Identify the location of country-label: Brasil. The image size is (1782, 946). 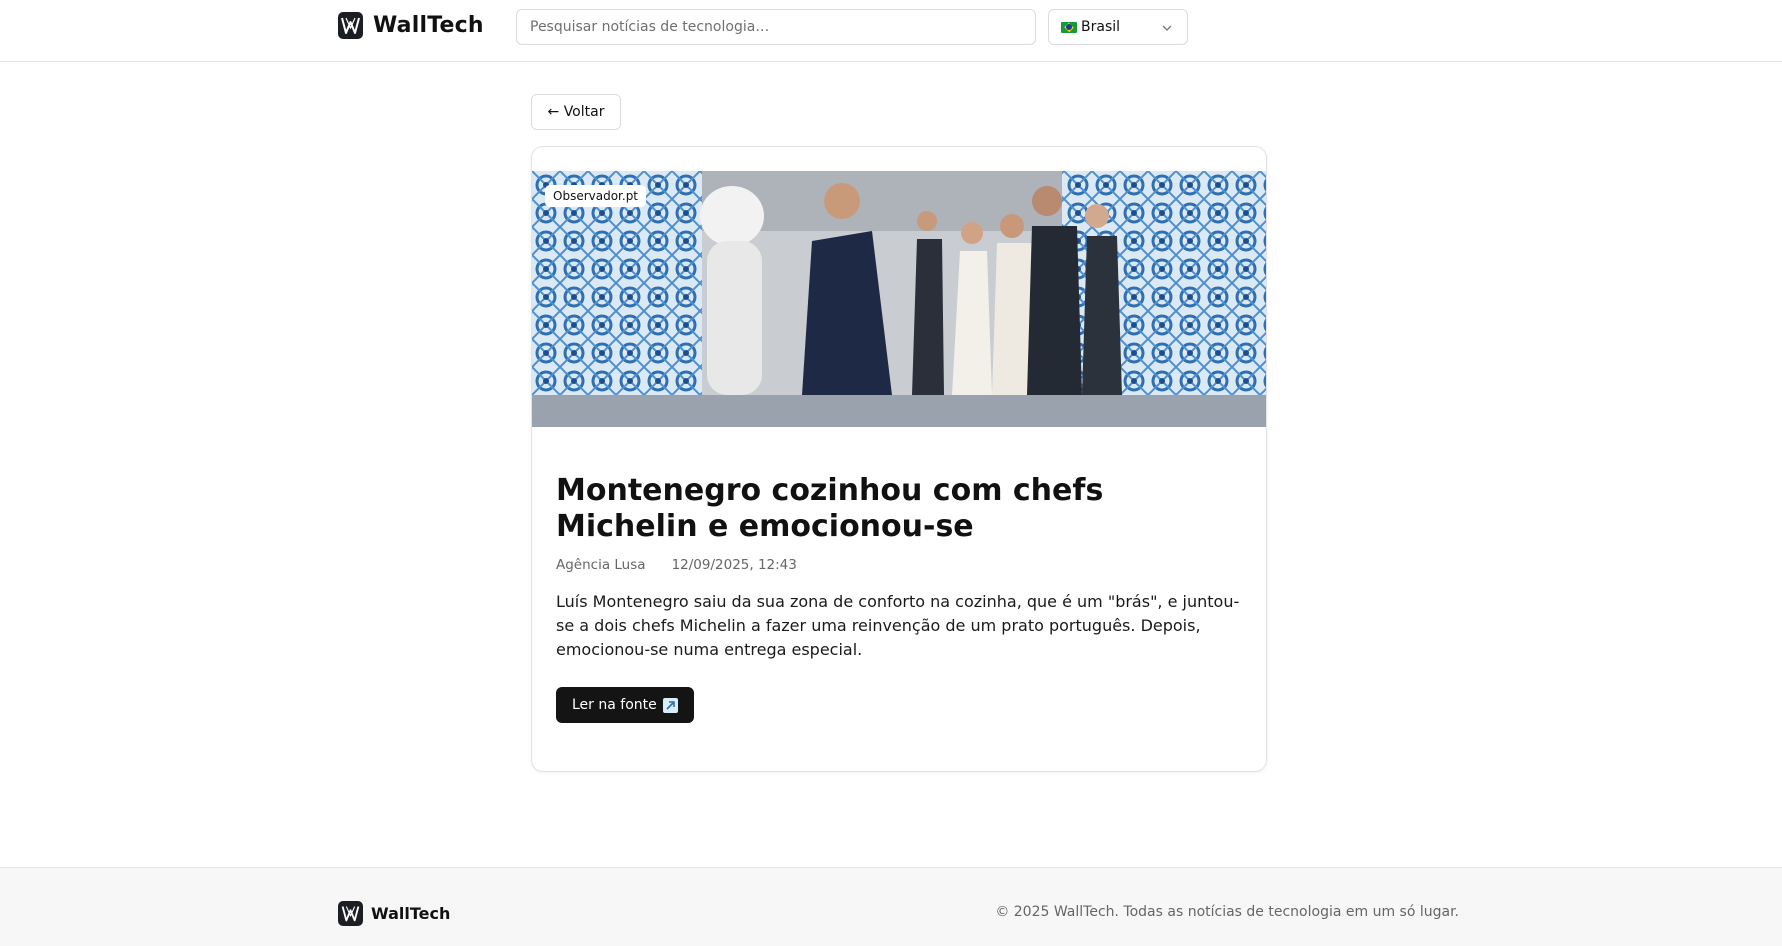
(1101, 27).